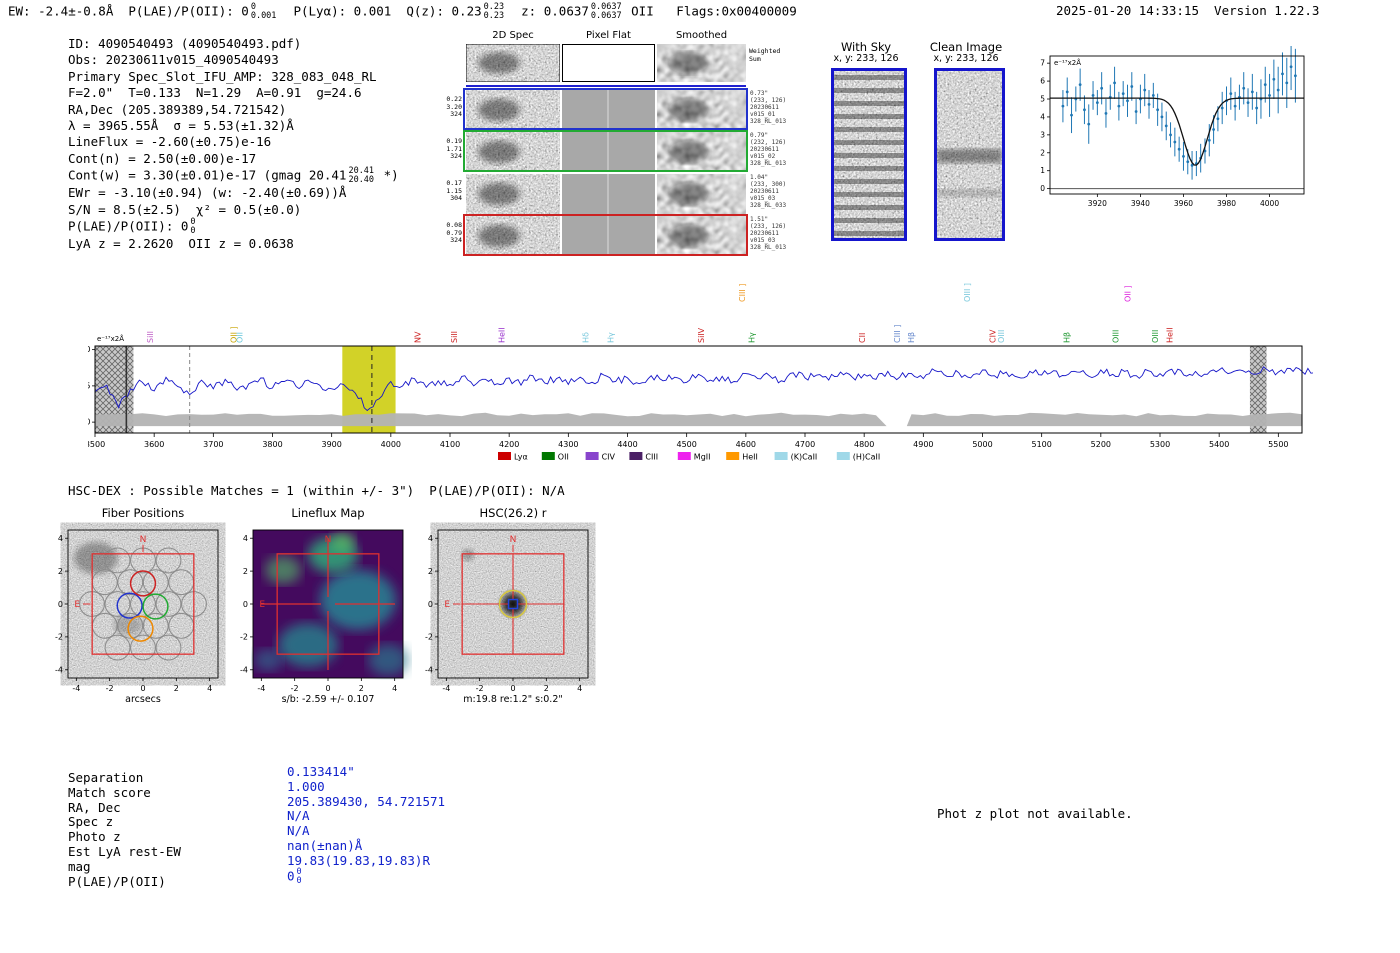 This screenshot has height=953, width=1400. I want to click on timestamp-version: 2025-01-20 14:33:15 Version 1.22.3, so click(1188, 10).